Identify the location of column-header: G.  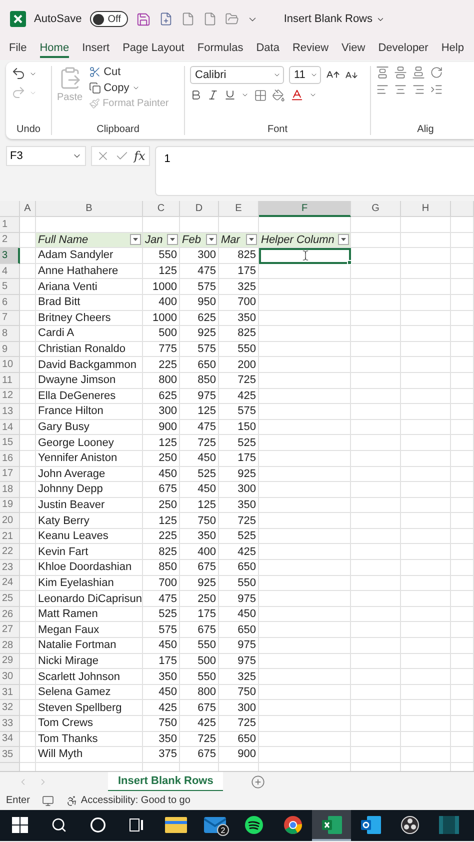
(376, 209).